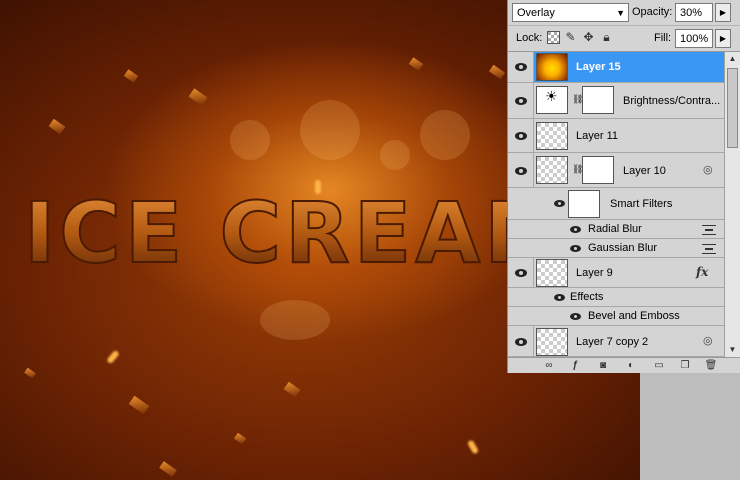 Image resolution: width=740 pixels, height=480 pixels. I want to click on layer-row-layer-7-copy-2: Layer 7 copy 2 ◎, so click(616, 341).